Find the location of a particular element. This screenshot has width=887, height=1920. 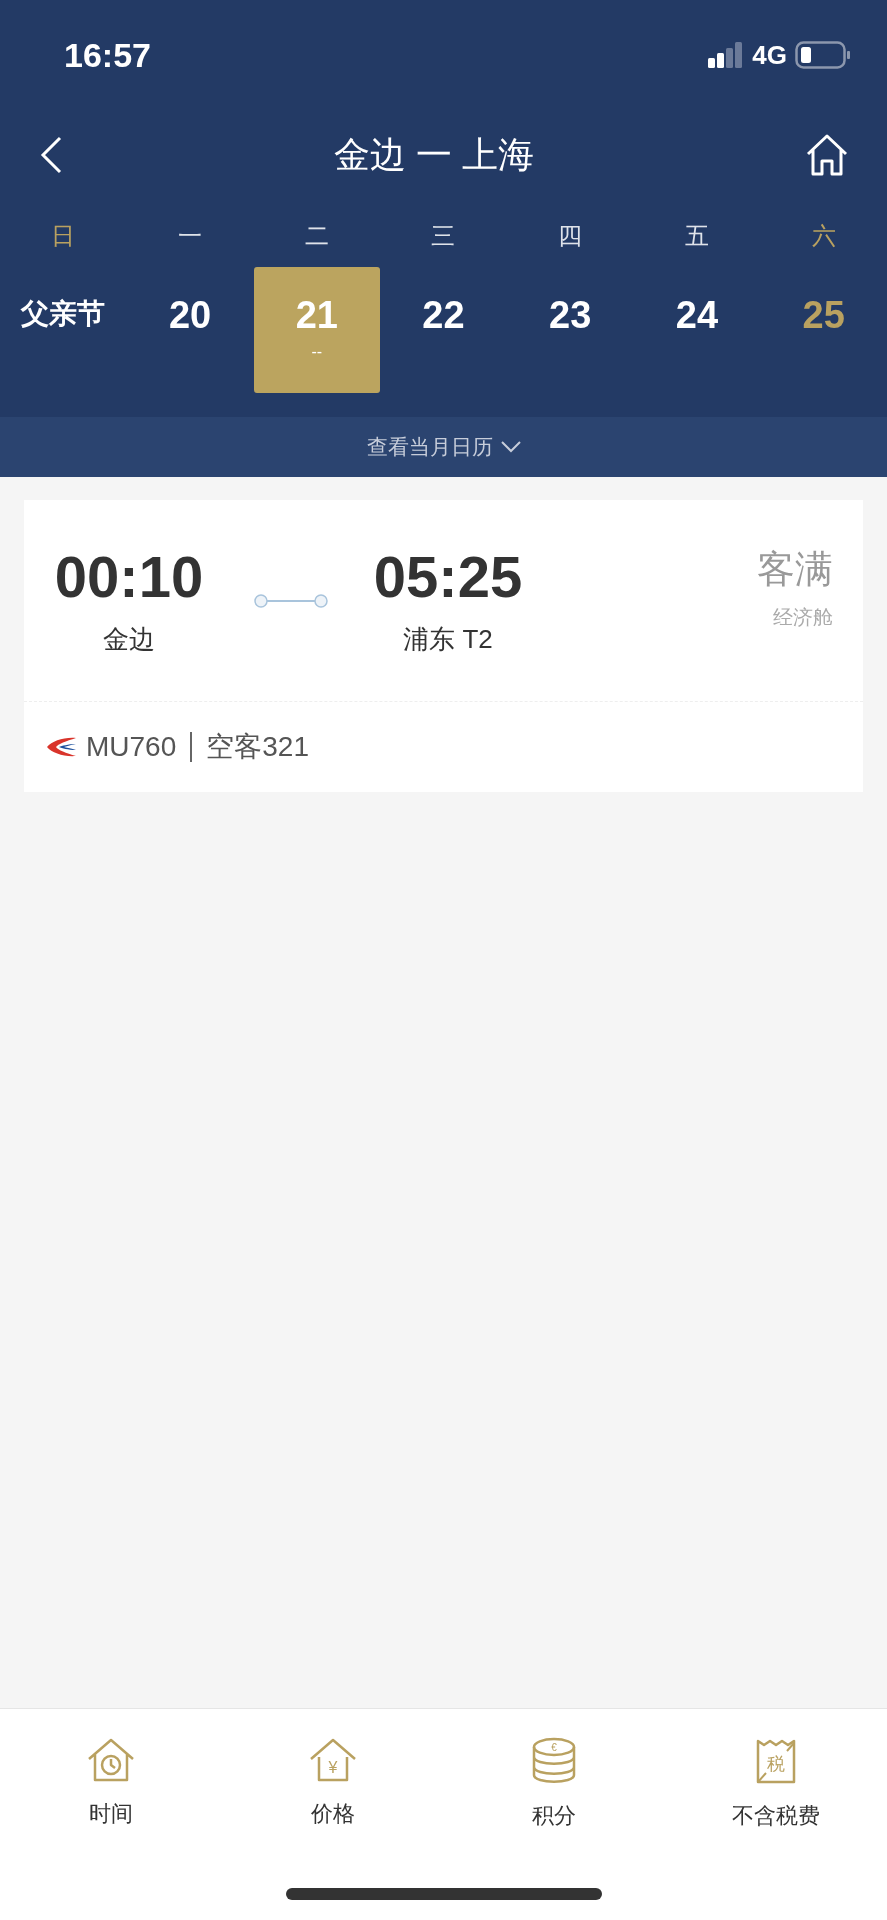

date-number: 20 is located at coordinates (190, 315).